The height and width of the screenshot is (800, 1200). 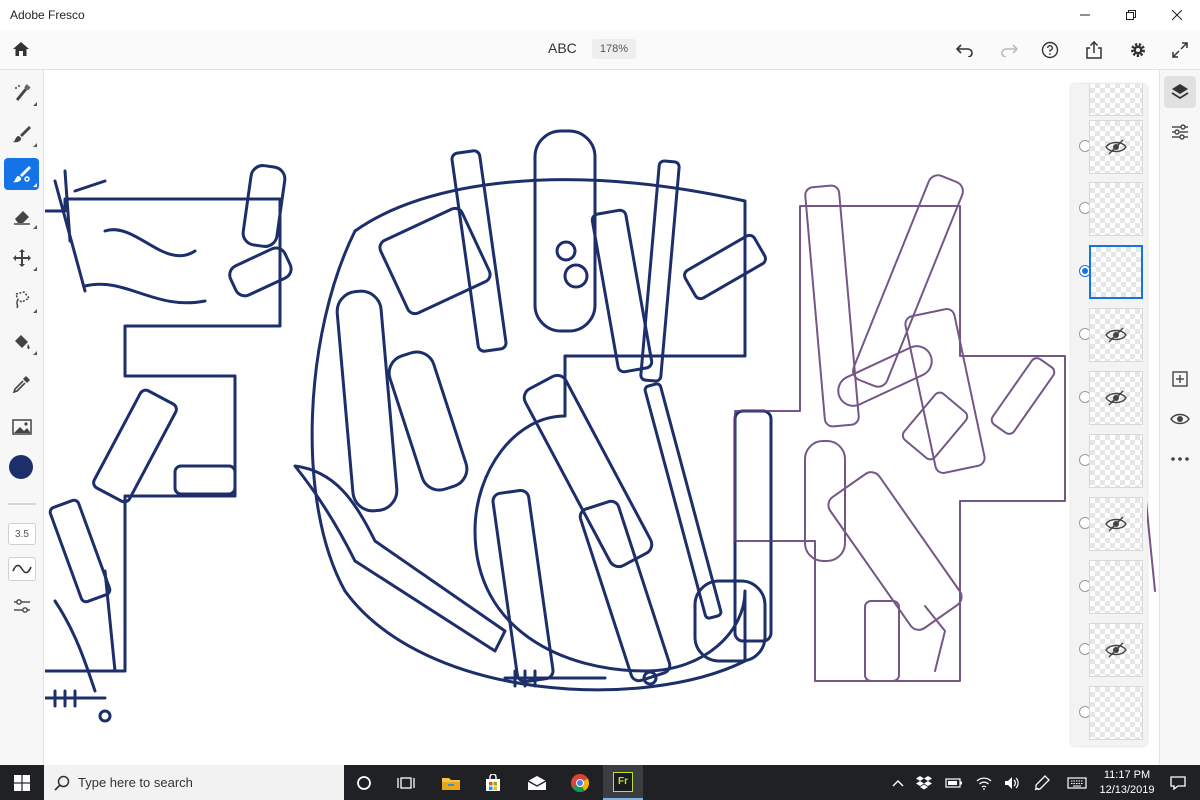 I want to click on live-brush-tool, so click(x=21, y=134).